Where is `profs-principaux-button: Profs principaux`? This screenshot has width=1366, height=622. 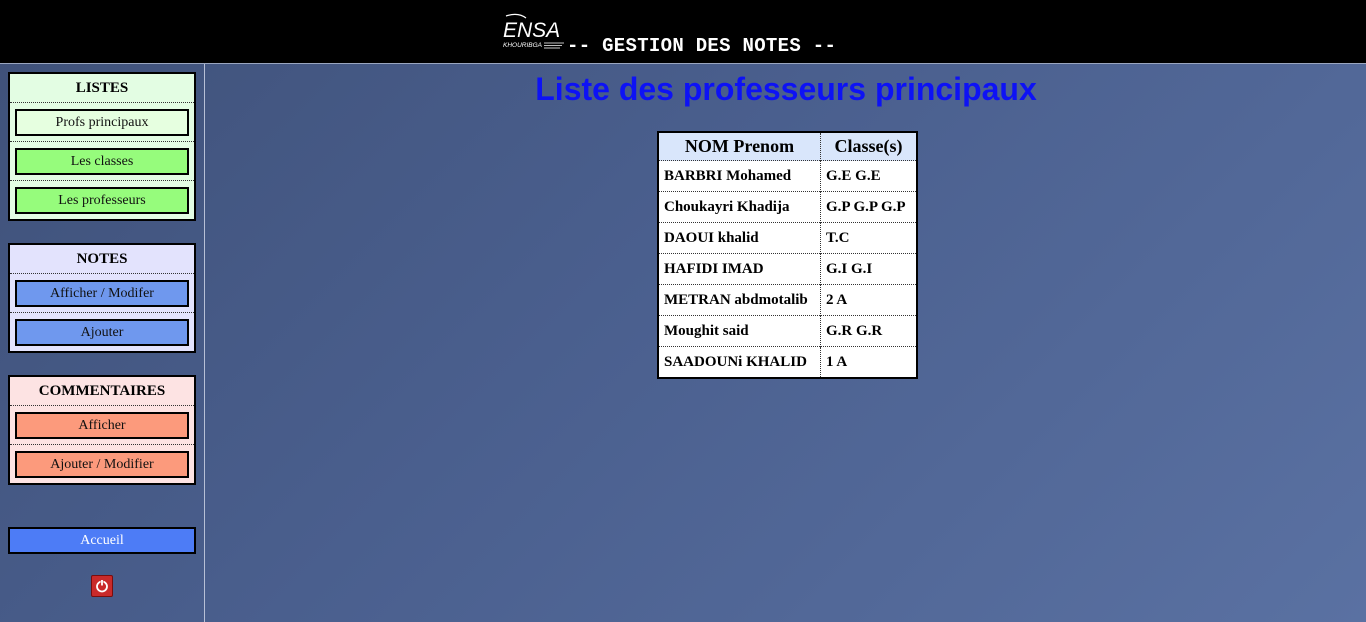 profs-principaux-button: Profs principaux is located at coordinates (102, 122).